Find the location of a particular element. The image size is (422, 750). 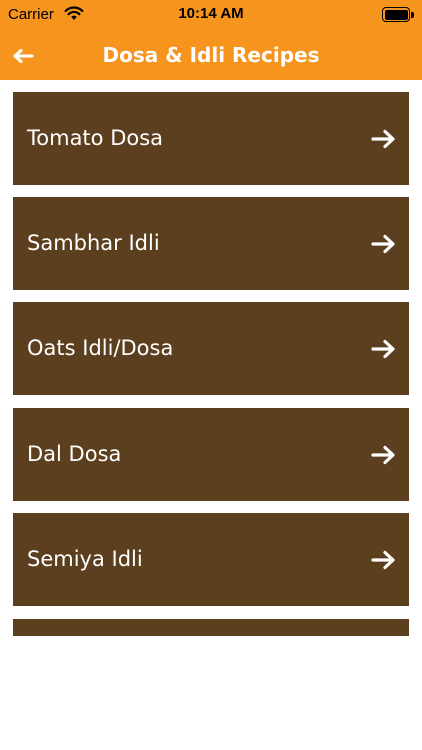

nav-bar: Dosa & Idli Recipes is located at coordinates (211, 55).